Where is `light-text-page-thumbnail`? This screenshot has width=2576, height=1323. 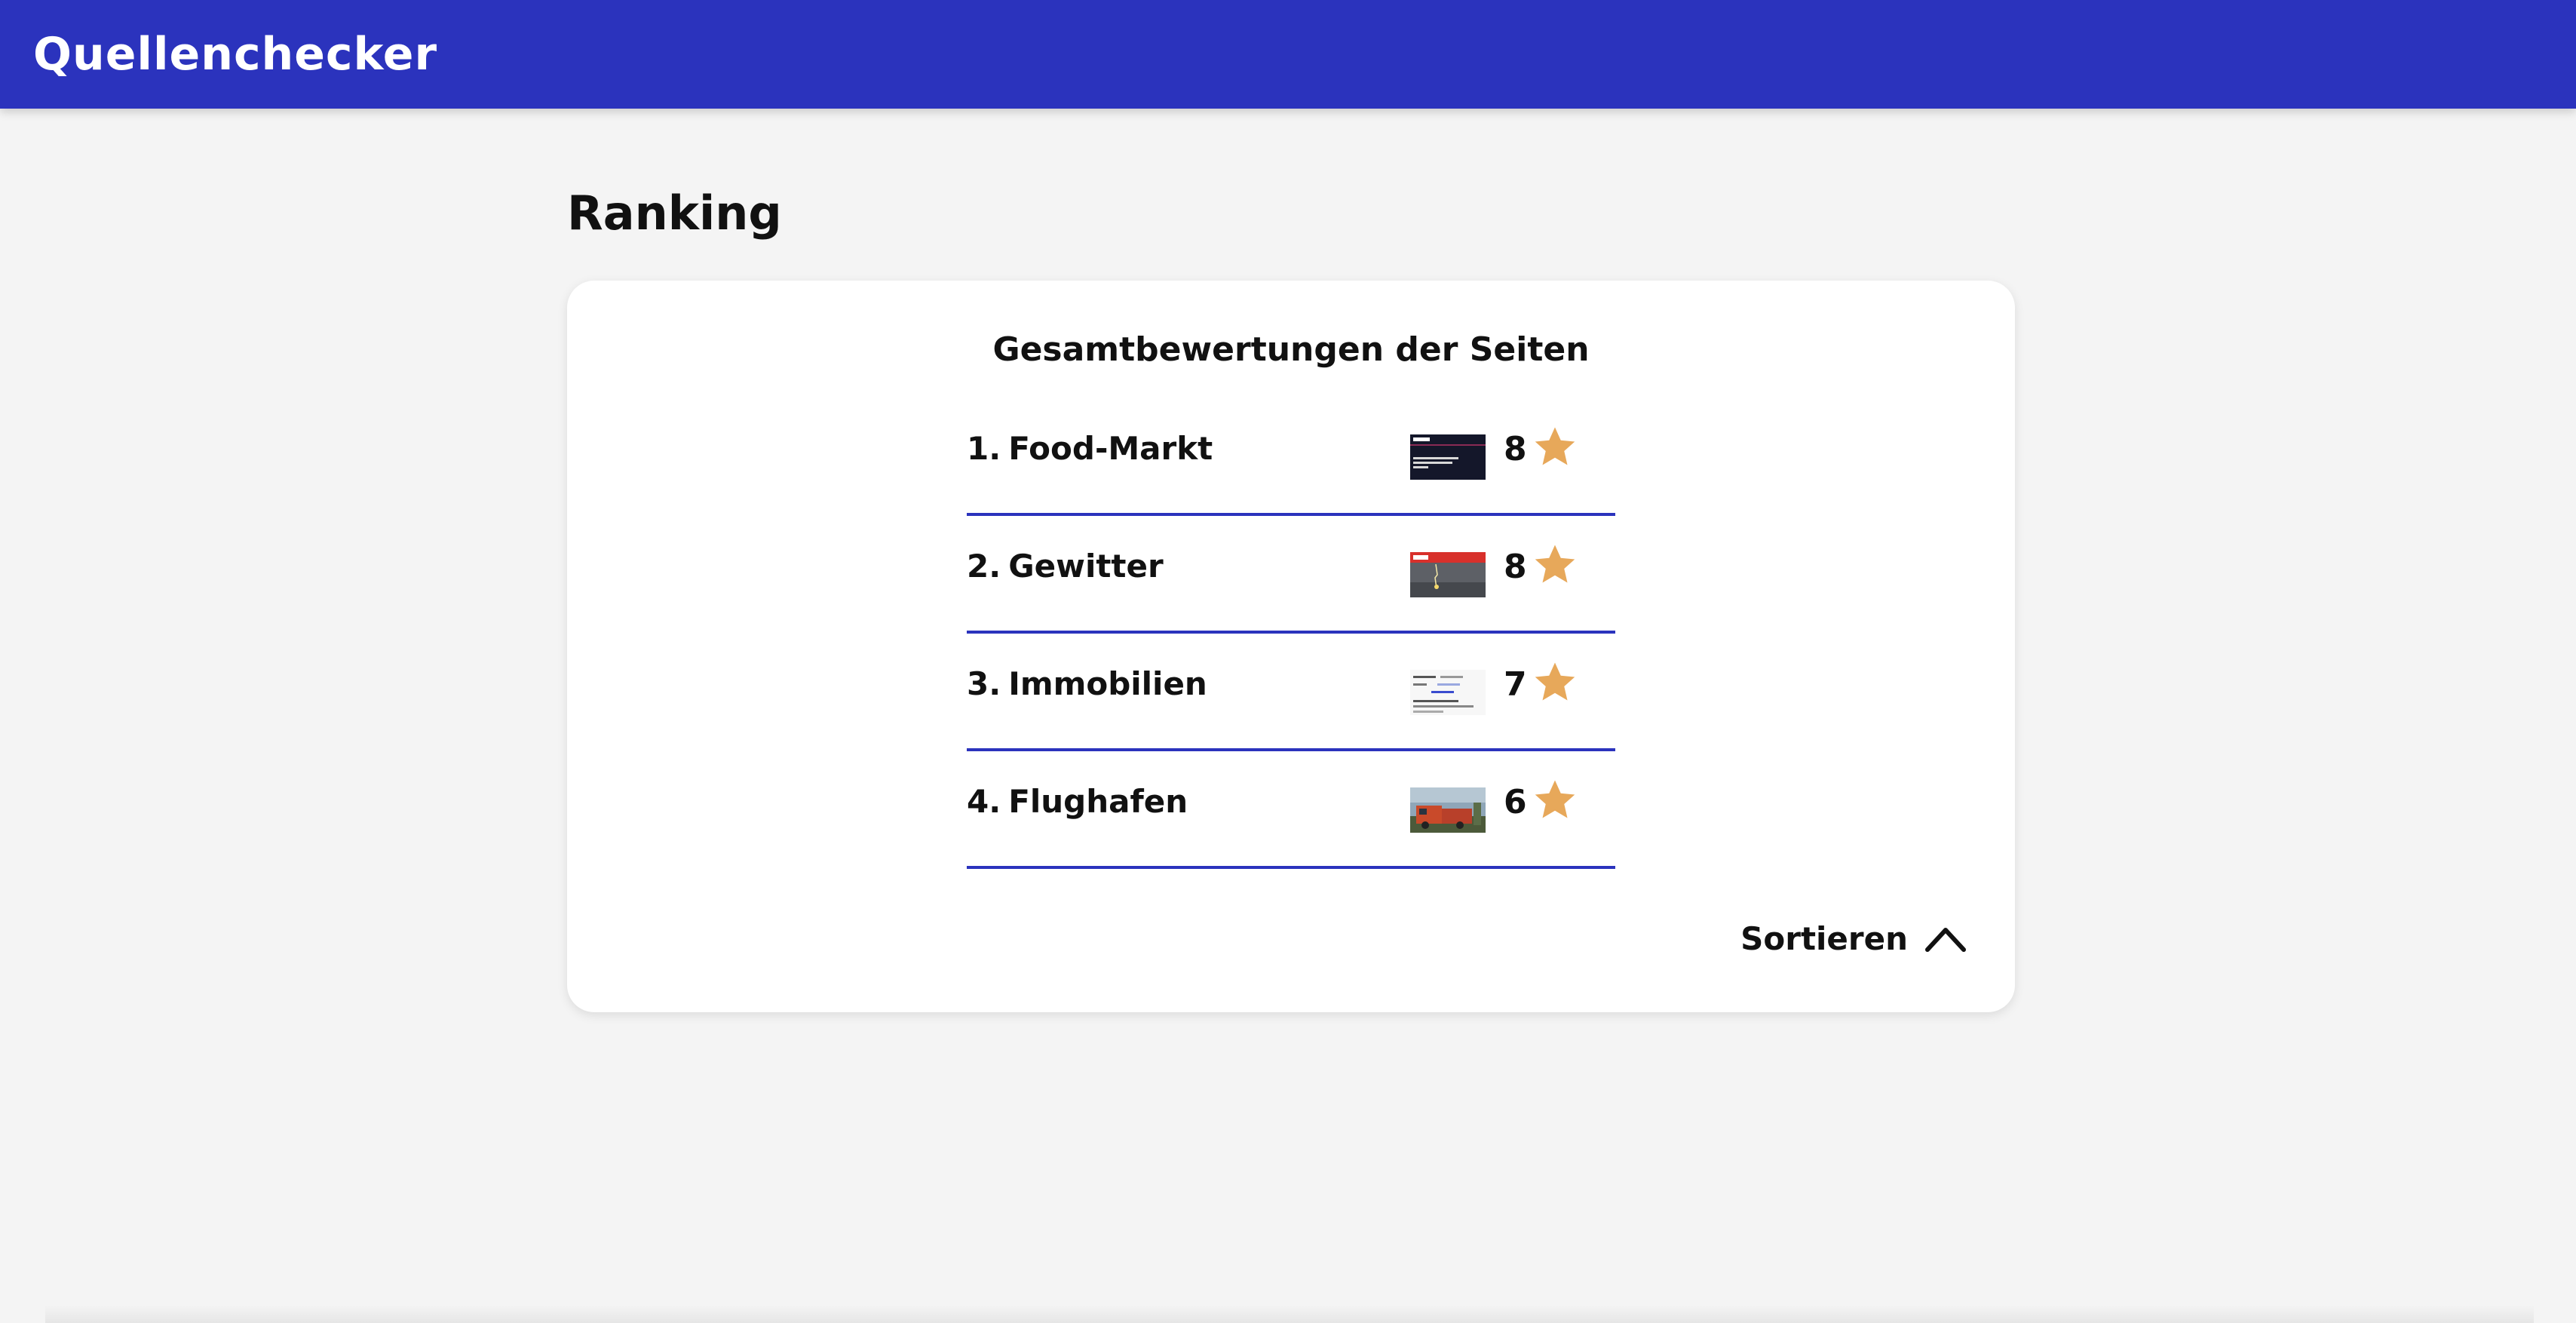 light-text-page-thumbnail is located at coordinates (1448, 692).